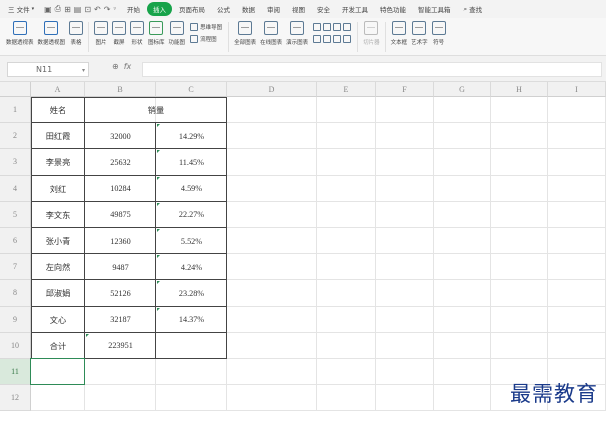 Image resolution: width=606 pixels, height=422 pixels. Describe the element at coordinates (248, 9) in the screenshot. I see `tab-4: 数据` at that location.